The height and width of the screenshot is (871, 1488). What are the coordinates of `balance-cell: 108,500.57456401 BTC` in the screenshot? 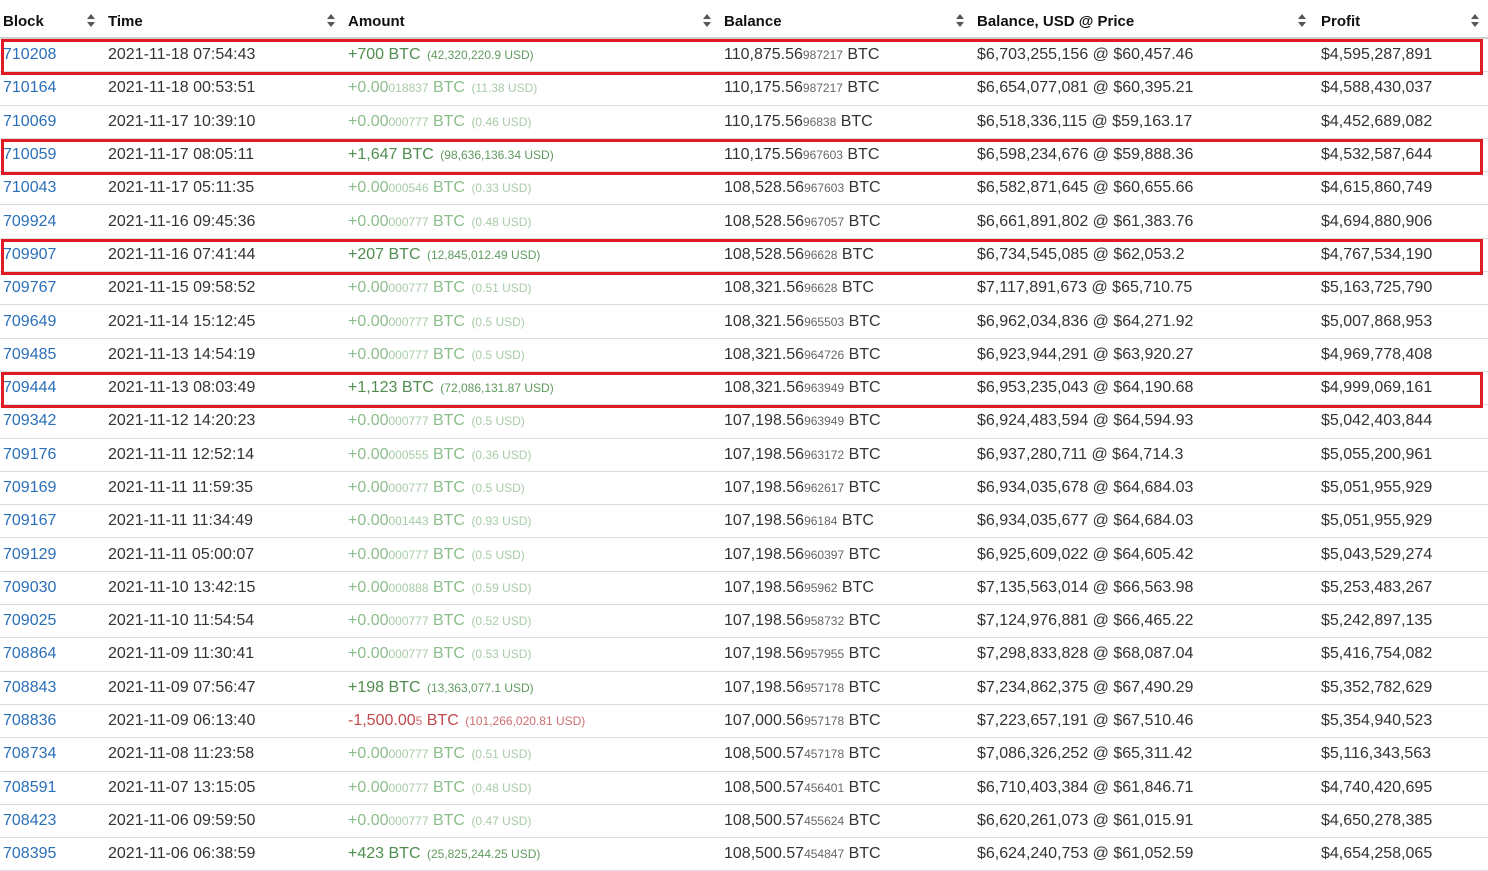 It's located at (846, 788).